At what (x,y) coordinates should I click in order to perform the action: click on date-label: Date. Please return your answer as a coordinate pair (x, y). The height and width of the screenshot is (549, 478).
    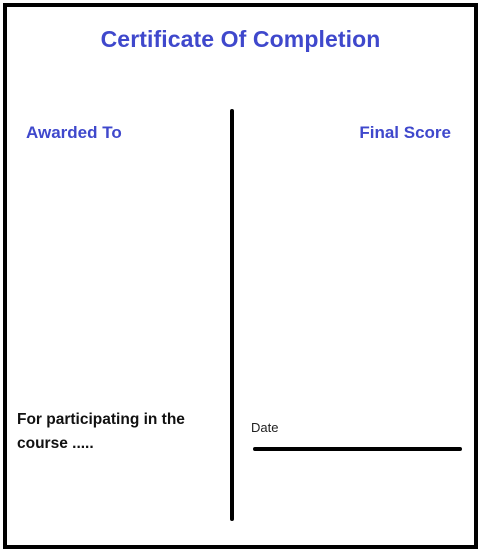
    Looking at the image, I should click on (265, 427).